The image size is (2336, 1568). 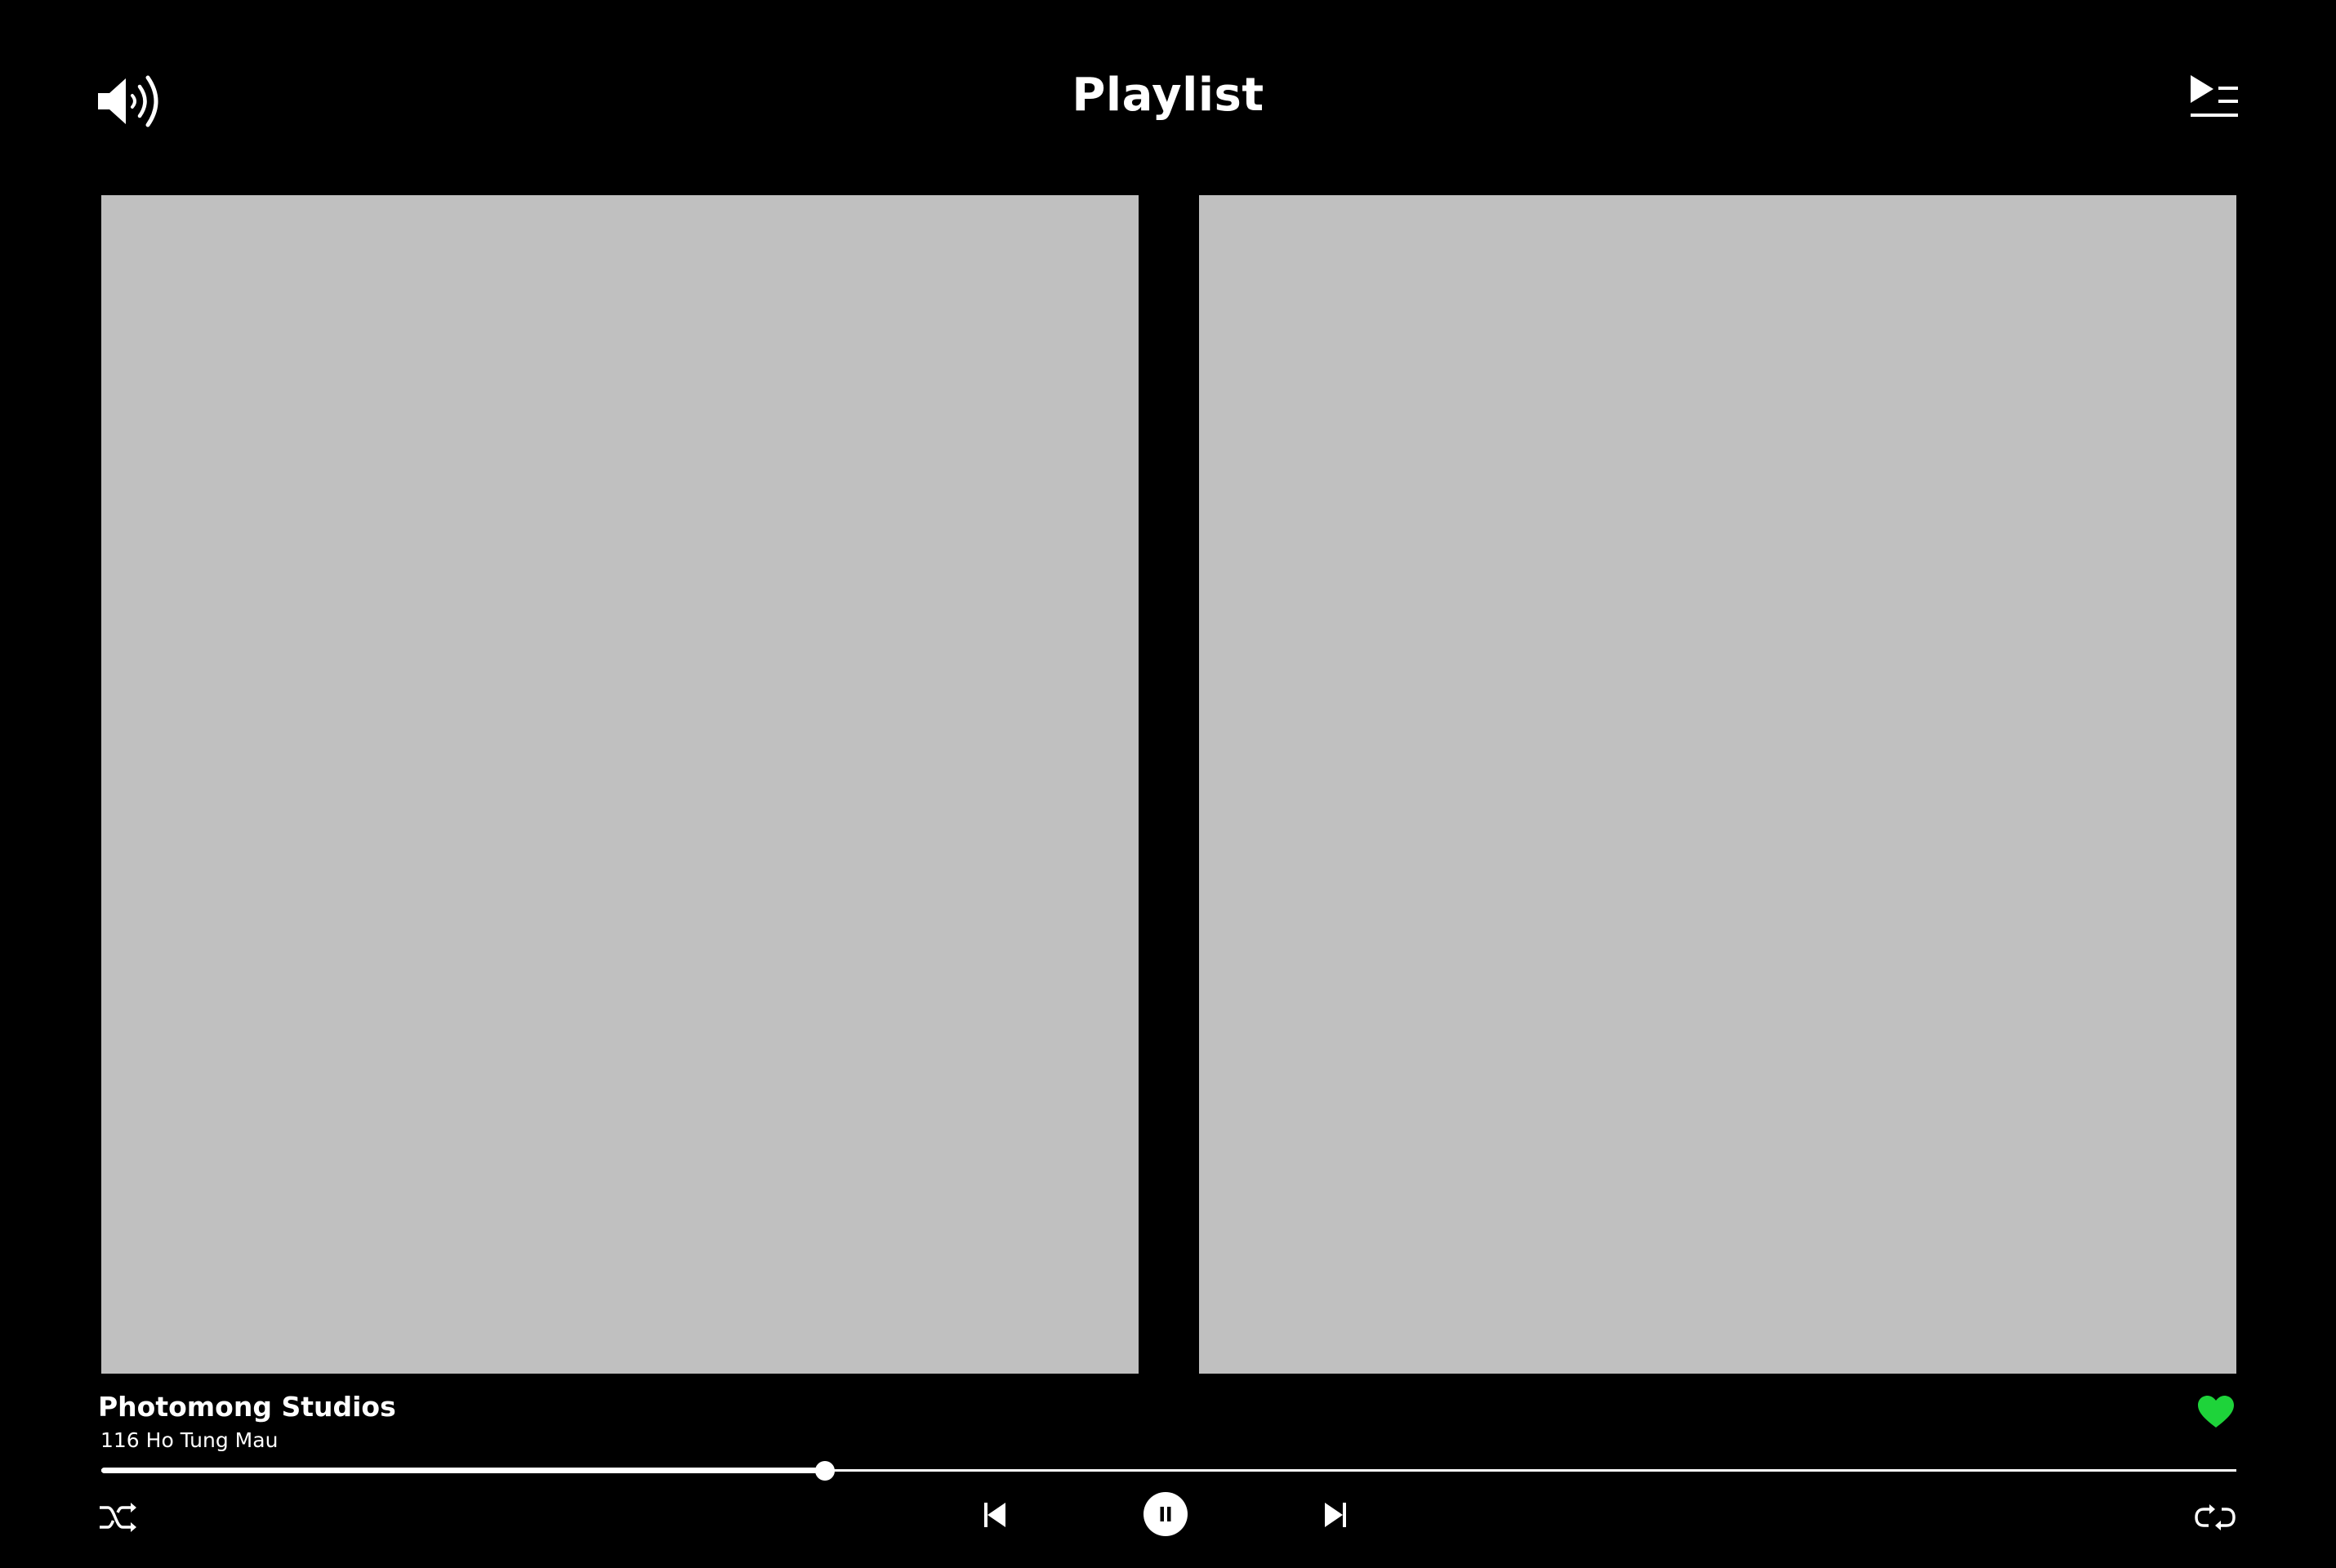 I want to click on play-pause-button, so click(x=1165, y=1514).